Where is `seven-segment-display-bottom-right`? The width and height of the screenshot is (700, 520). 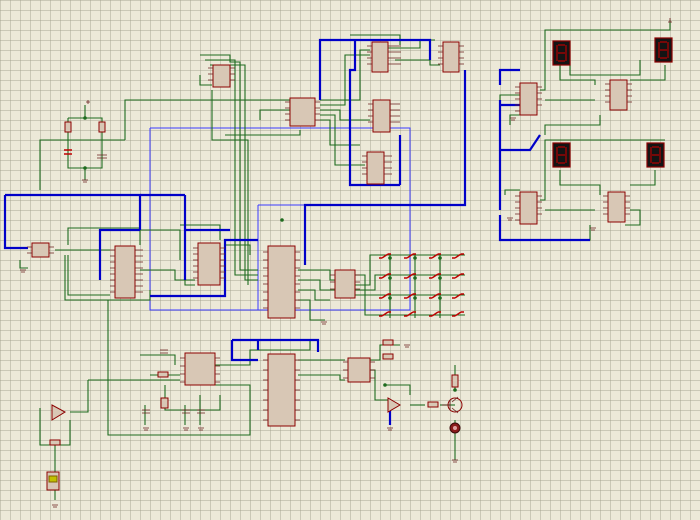
seven-segment-display-bottom-right is located at coordinates (655, 155).